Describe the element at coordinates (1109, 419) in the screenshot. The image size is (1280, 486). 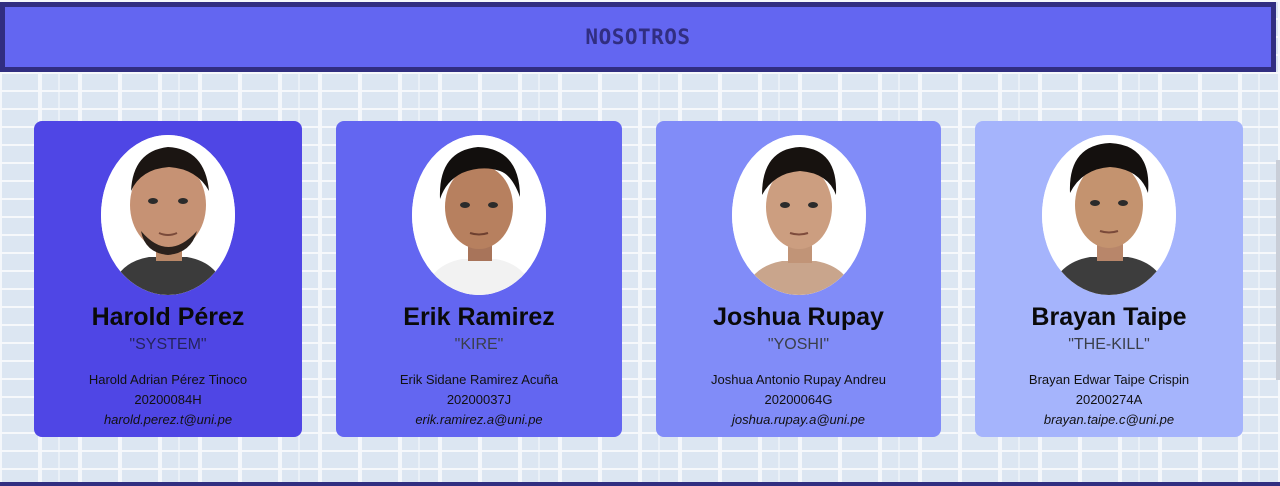
I see `member-email: brayan.taipe.c@uni.pe` at that location.